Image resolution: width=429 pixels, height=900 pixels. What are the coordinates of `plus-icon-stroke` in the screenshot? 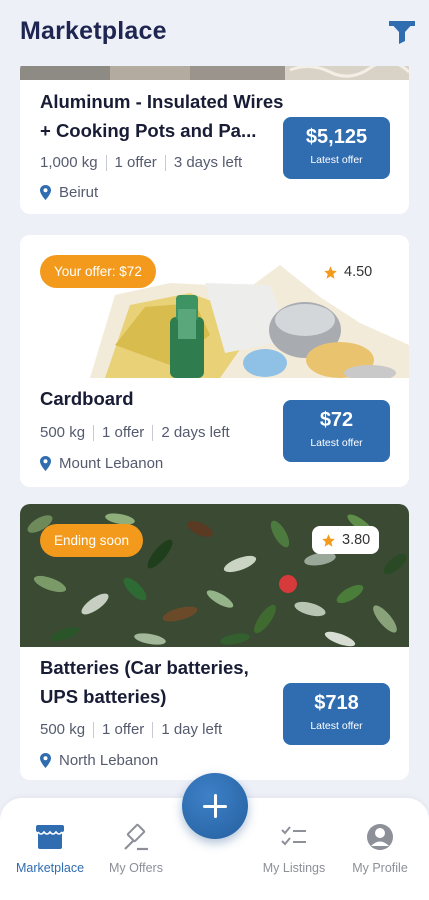 It's located at (215, 806).